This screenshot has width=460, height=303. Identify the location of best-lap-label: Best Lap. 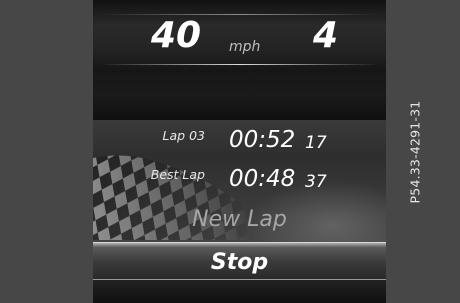
(177, 174).